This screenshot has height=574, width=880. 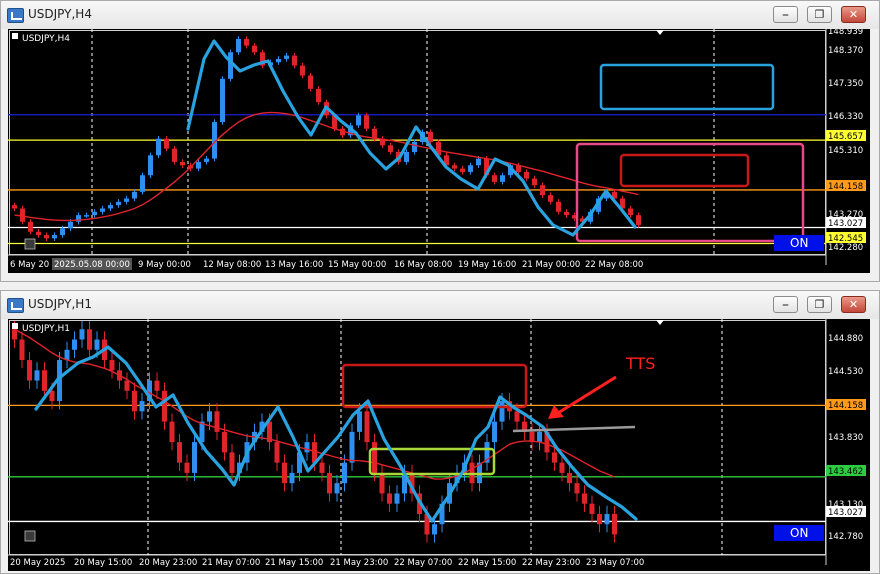 I want to click on price-axis-label: 143.830, so click(x=845, y=438).